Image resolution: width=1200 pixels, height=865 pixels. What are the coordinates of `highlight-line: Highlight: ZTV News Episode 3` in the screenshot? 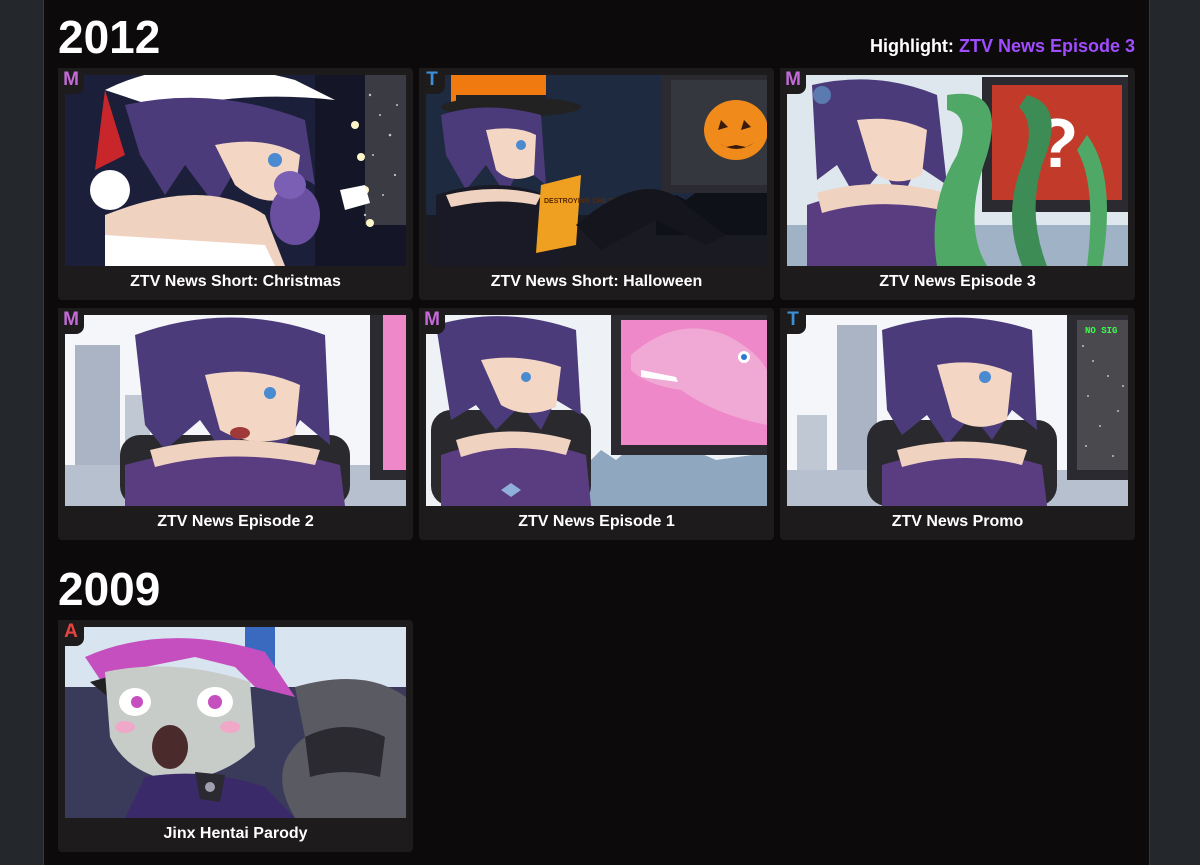 It's located at (1002, 46).